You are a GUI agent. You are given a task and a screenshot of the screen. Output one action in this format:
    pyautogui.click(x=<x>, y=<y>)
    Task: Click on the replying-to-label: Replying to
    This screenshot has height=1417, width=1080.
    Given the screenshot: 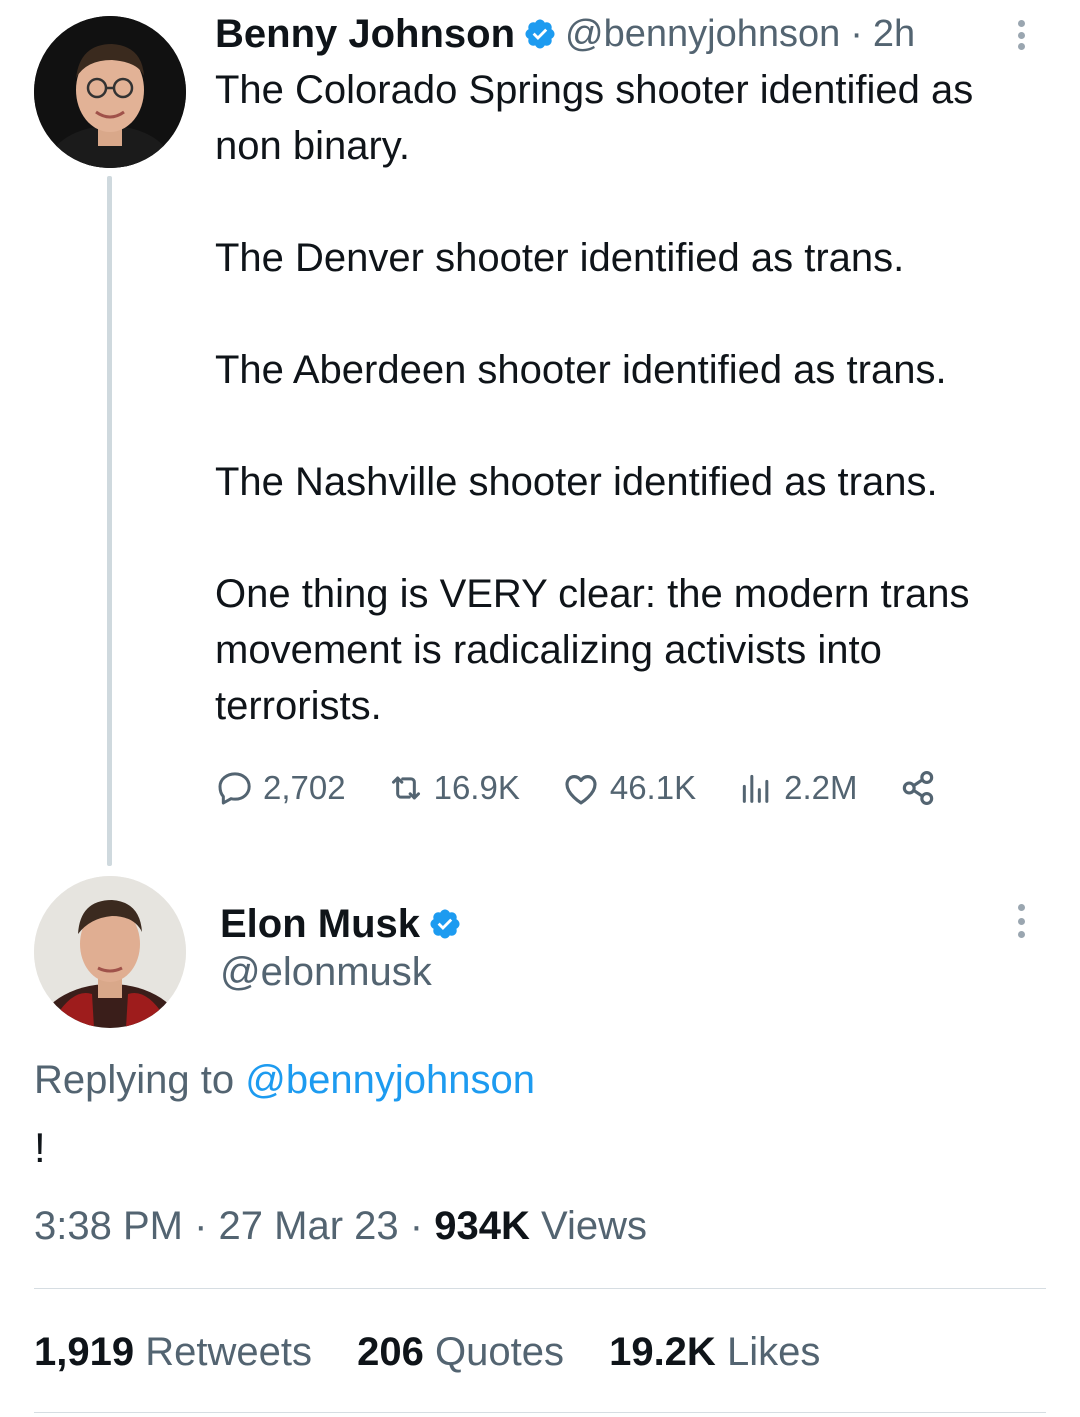 What is the action you would take?
    pyautogui.click(x=134, y=1080)
    